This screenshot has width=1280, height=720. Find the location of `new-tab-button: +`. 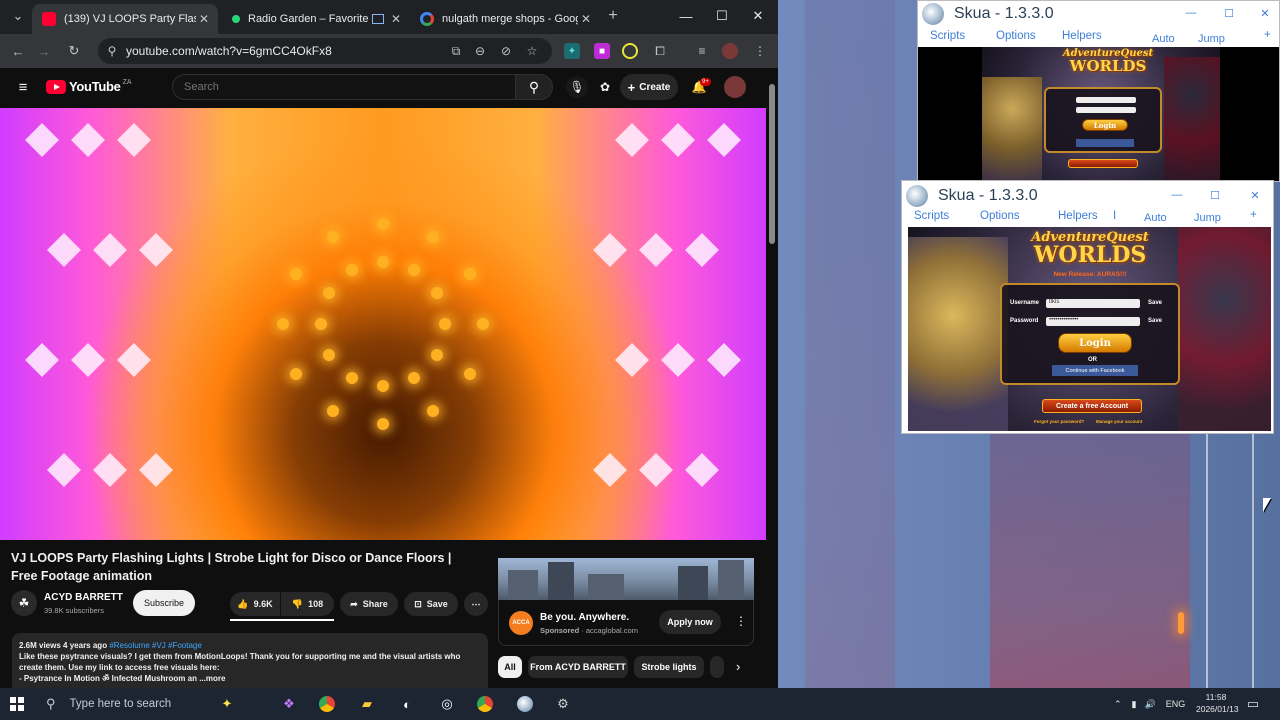

new-tab-button: + is located at coordinates (613, 16).